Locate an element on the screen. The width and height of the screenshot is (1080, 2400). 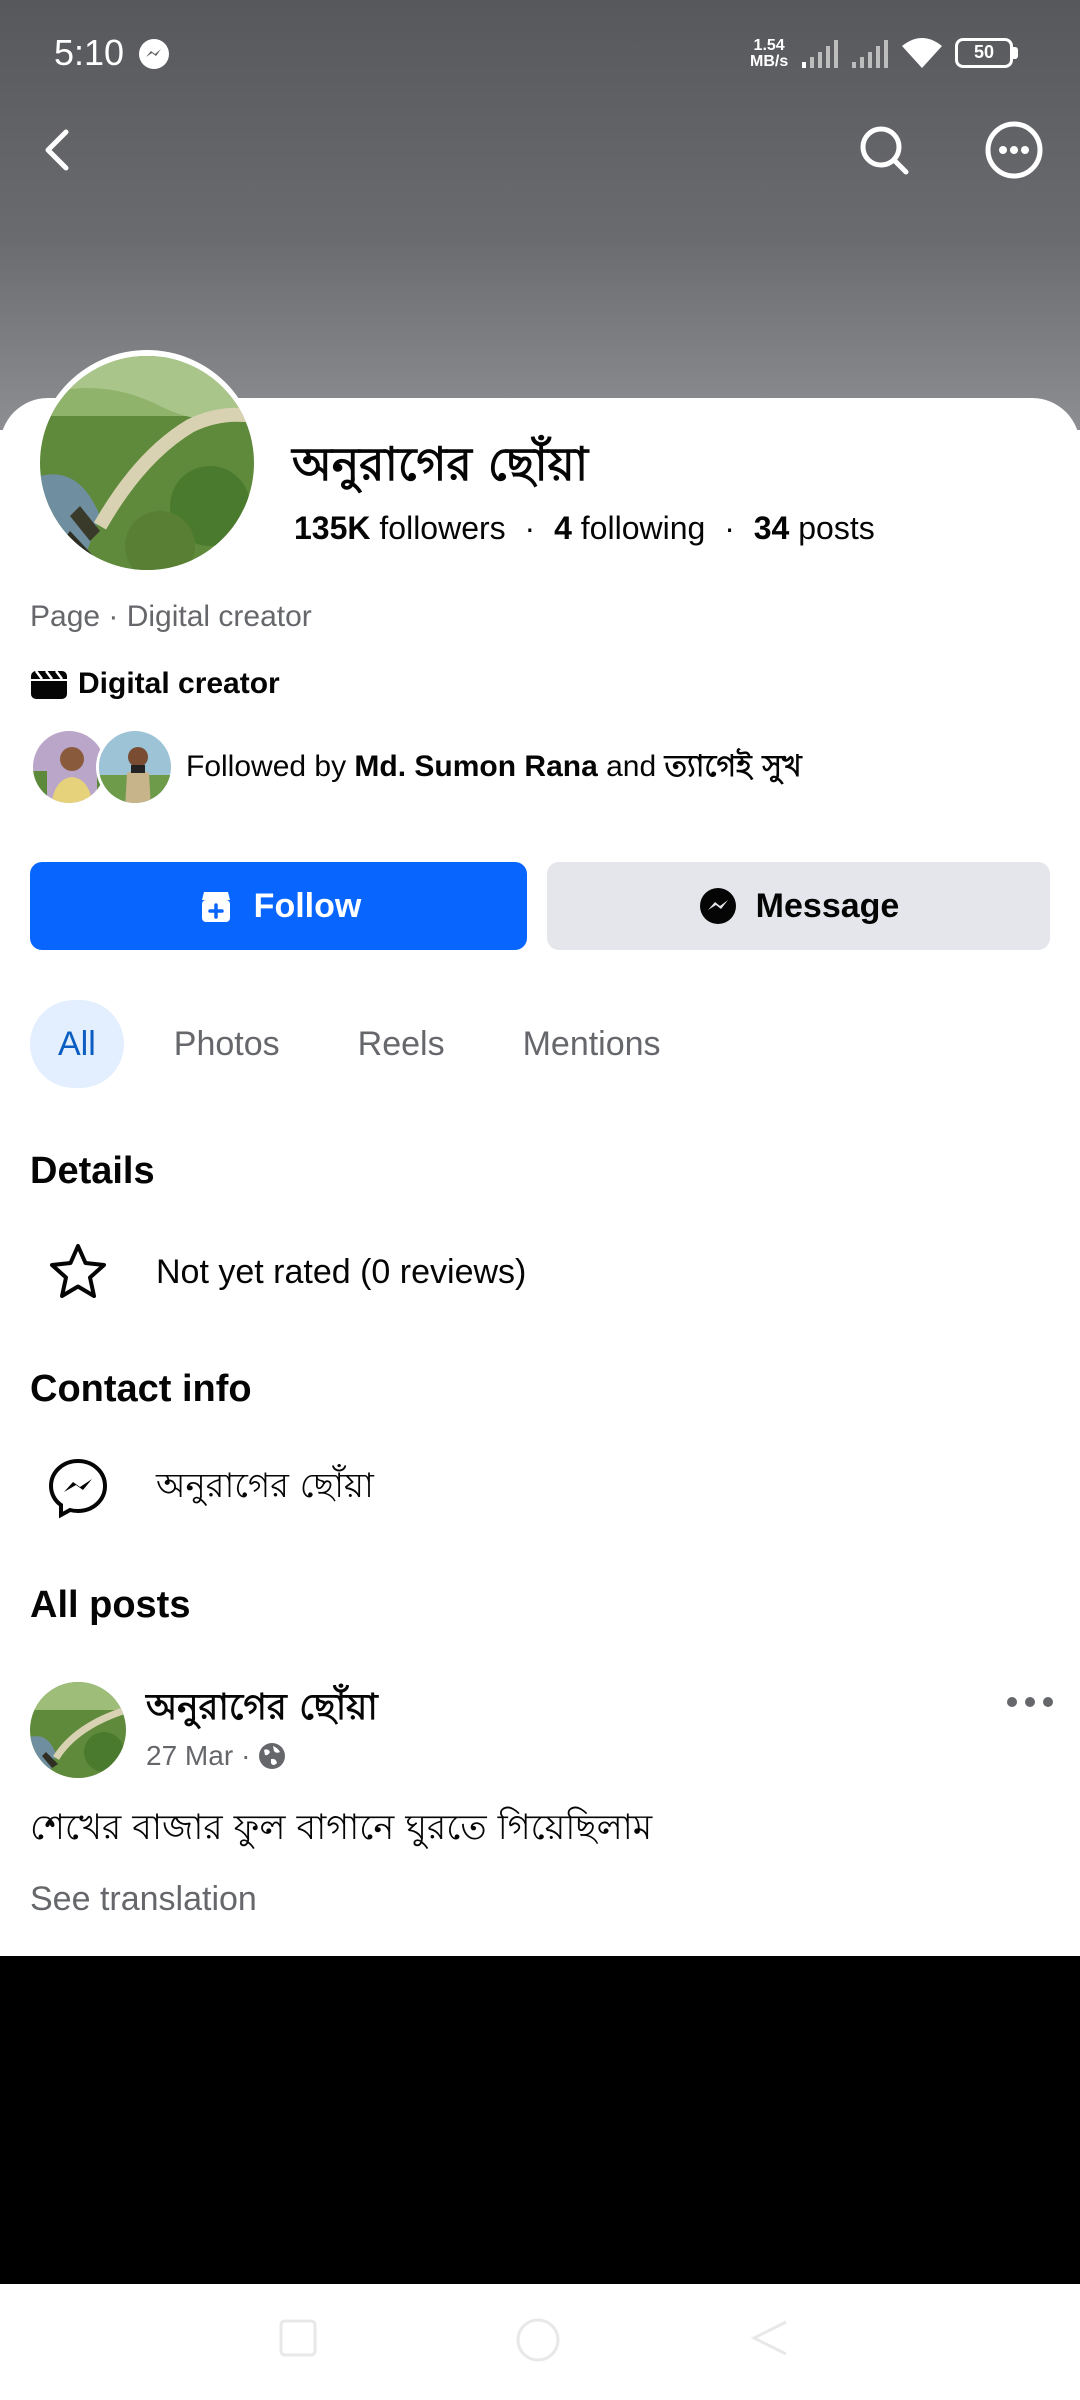
profile-avatar is located at coordinates (147, 463).